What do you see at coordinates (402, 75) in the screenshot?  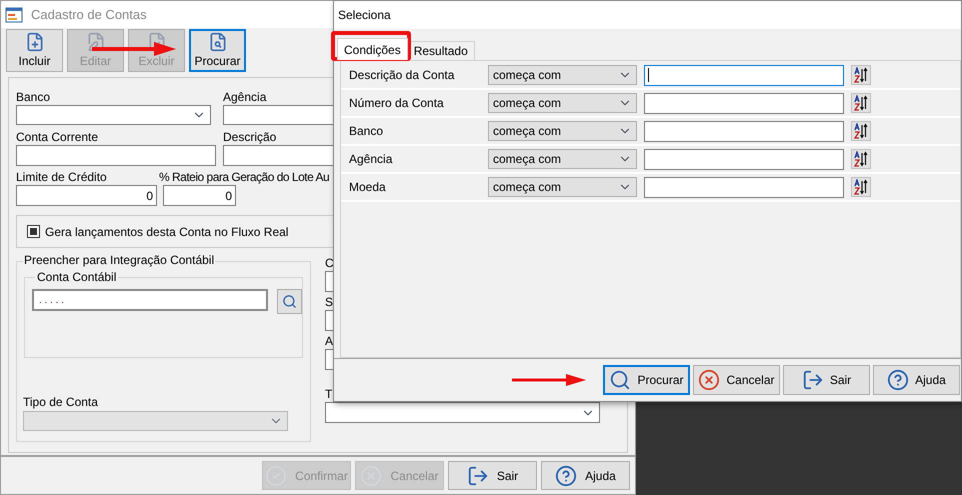 I see `condition-label: Descrição da Conta` at bounding box center [402, 75].